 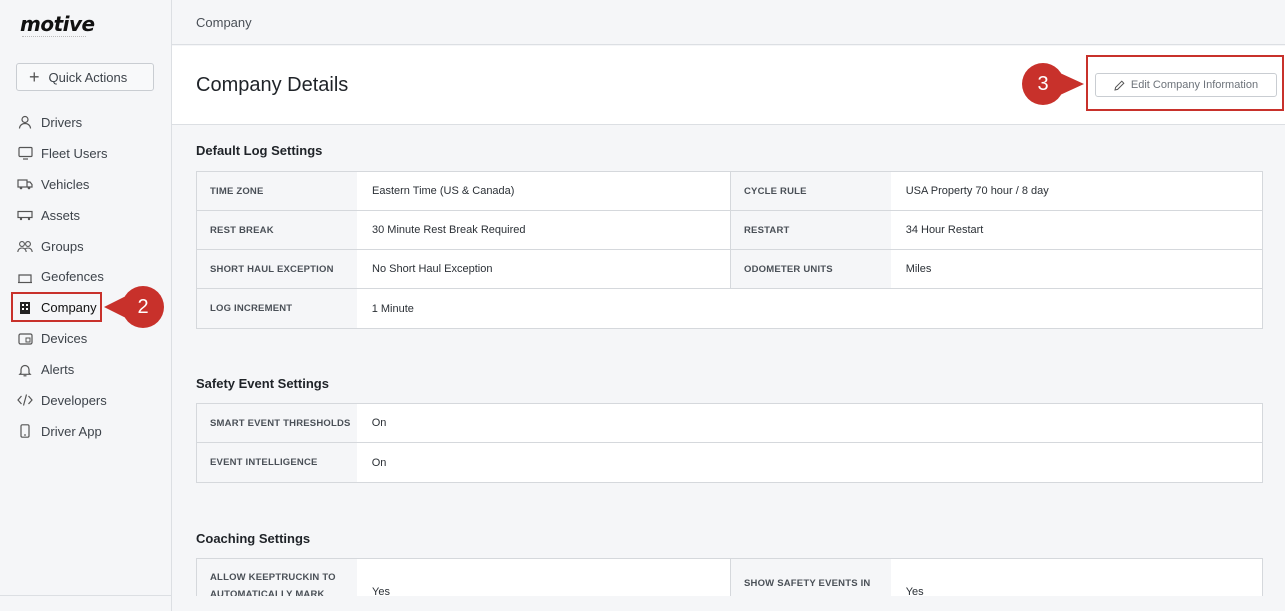 What do you see at coordinates (61, 215) in the screenshot?
I see `sidebar-item-label: Assets` at bounding box center [61, 215].